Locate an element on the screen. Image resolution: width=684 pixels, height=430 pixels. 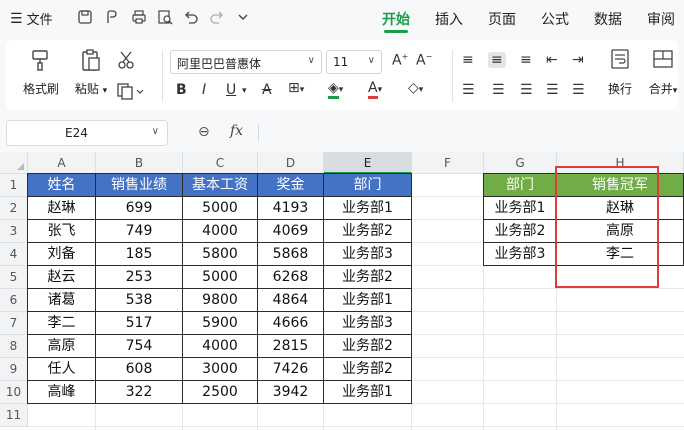
align-bottom-icon: ≡ is located at coordinates (526, 60).